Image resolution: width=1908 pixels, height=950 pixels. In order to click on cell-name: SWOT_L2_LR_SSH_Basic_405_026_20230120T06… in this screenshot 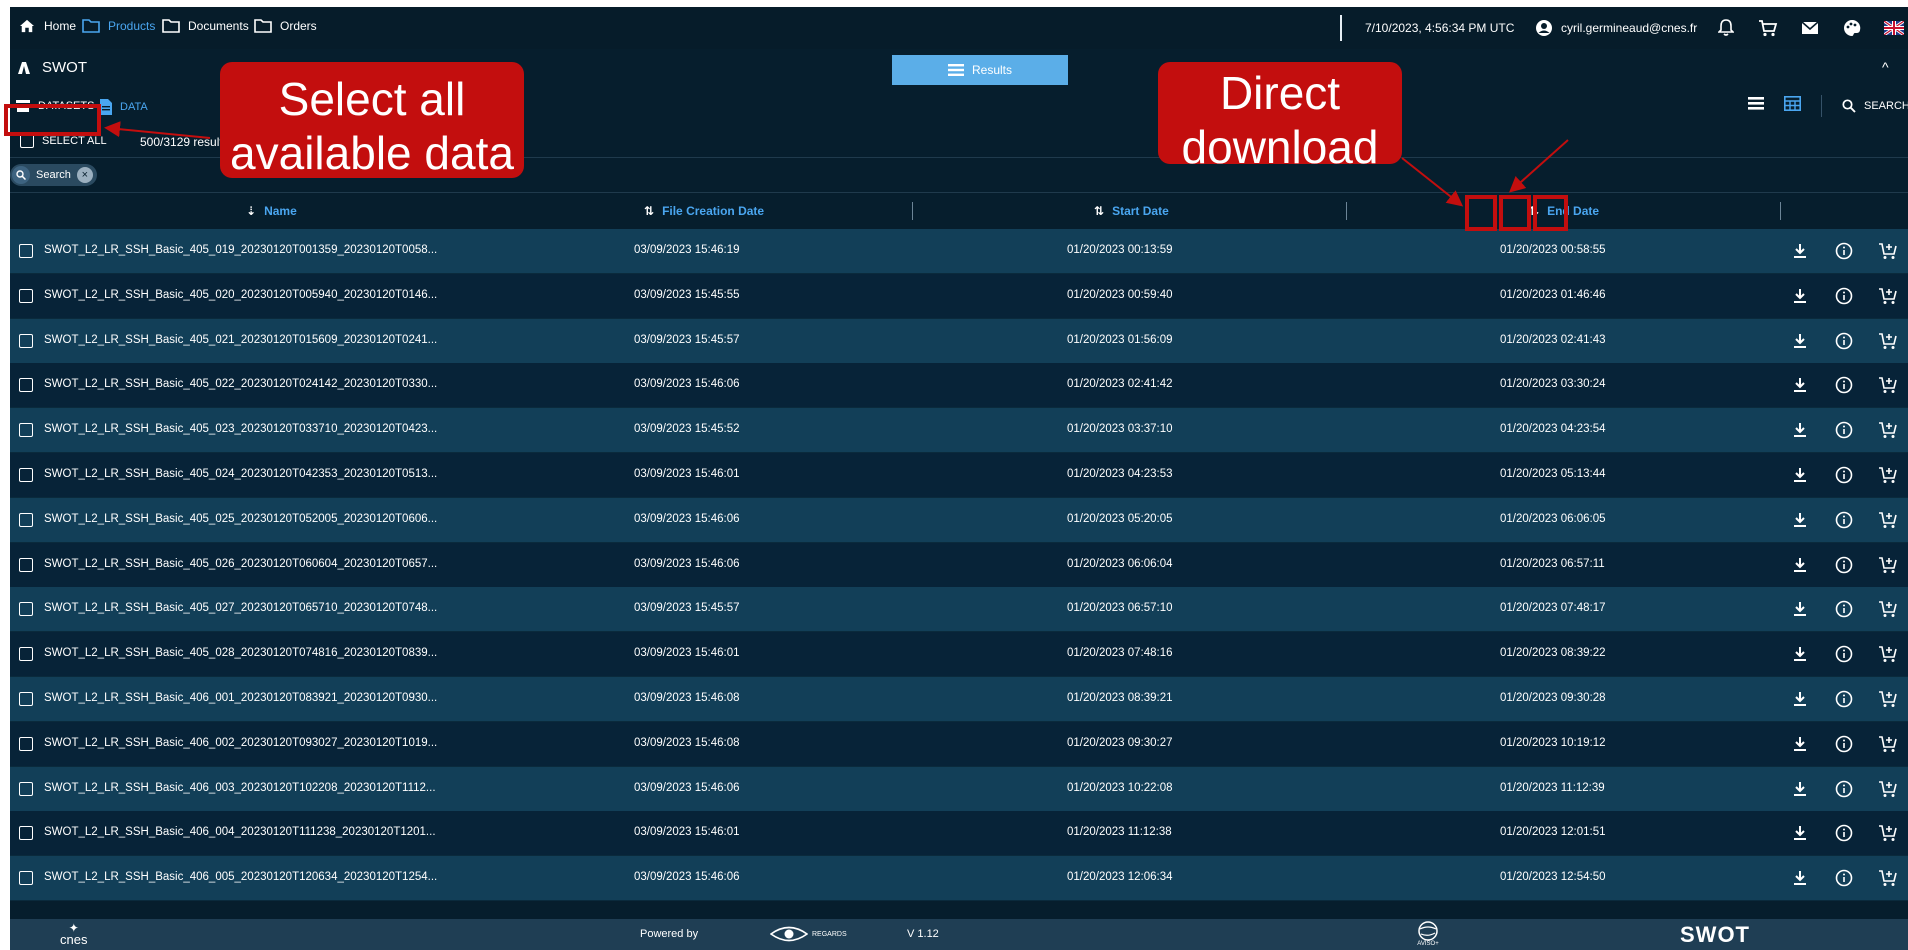, I will do `click(241, 563)`.